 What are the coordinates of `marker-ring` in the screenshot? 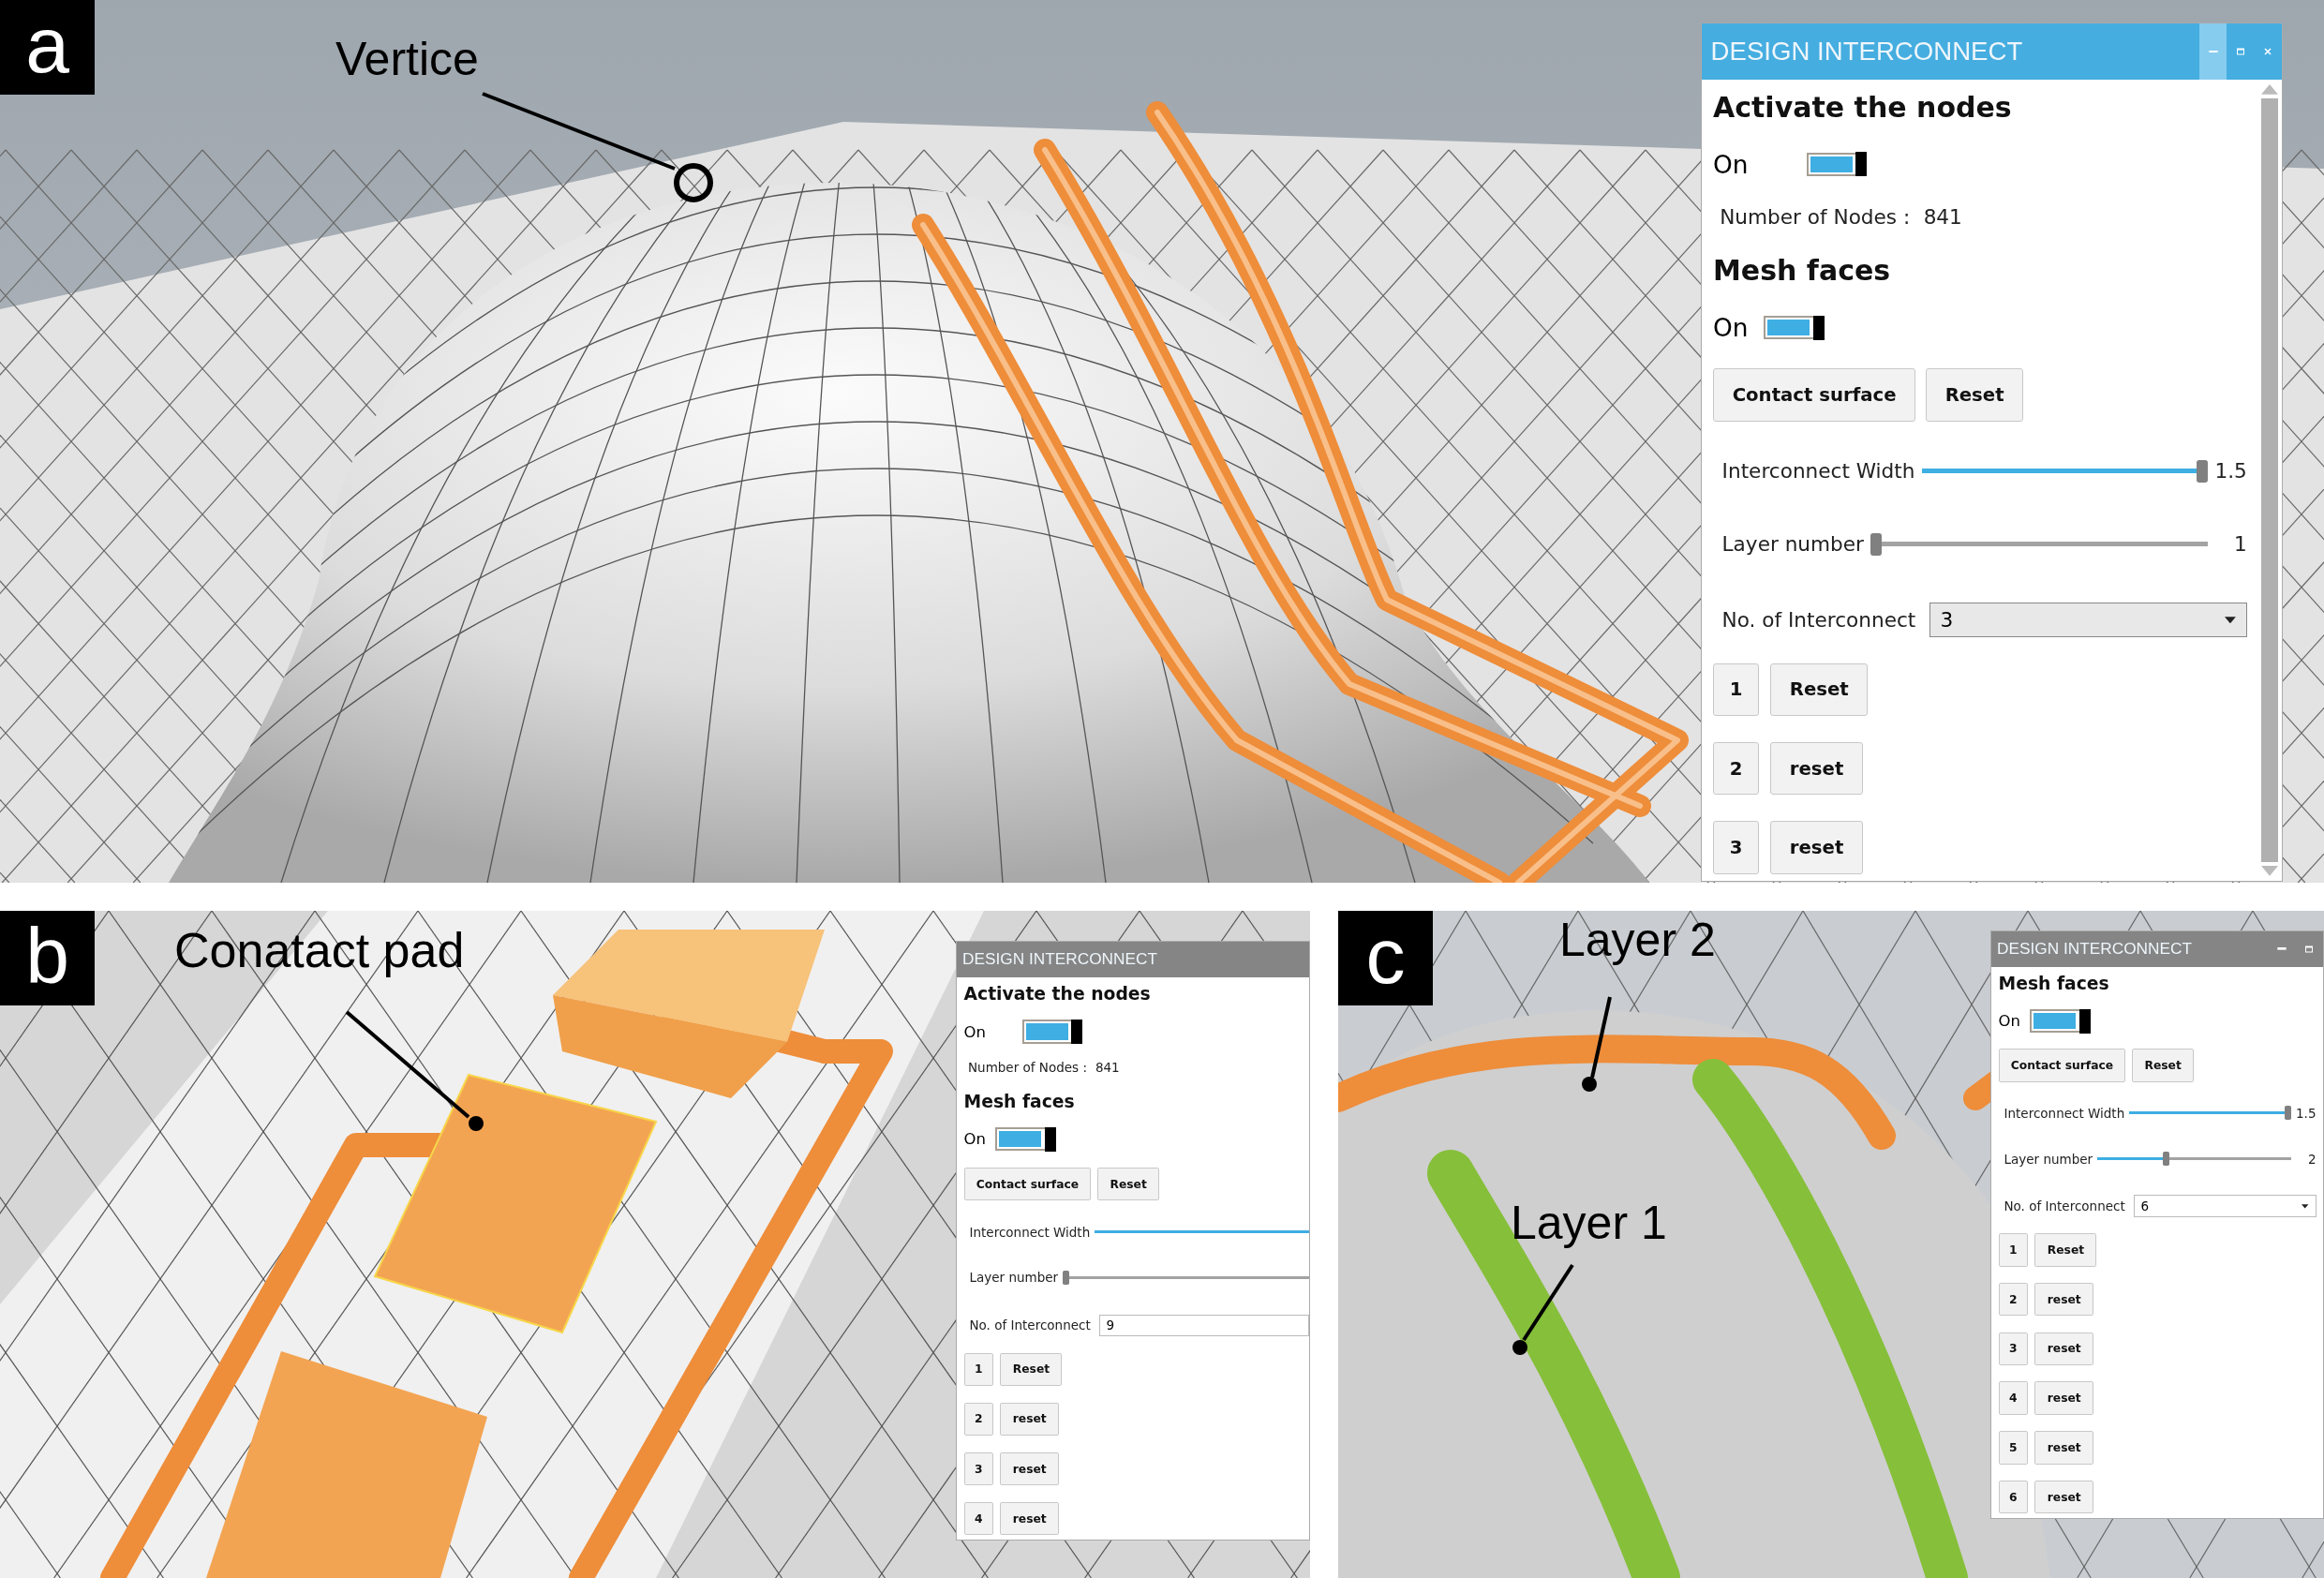 It's located at (693, 183).